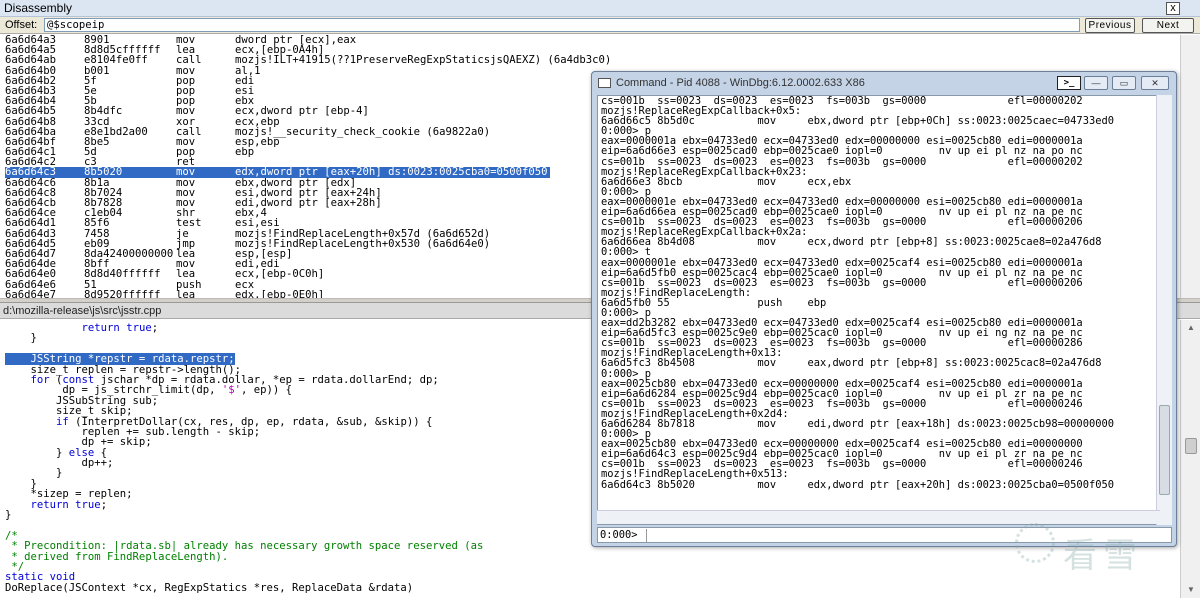 The height and width of the screenshot is (598, 1200). I want to click on minimize-button: —, so click(1096, 83).